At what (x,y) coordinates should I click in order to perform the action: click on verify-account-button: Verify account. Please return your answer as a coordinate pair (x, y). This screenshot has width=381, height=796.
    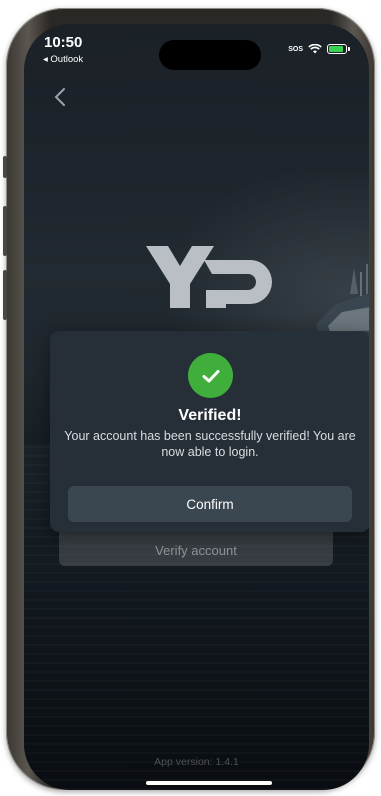
    Looking at the image, I should click on (196, 546).